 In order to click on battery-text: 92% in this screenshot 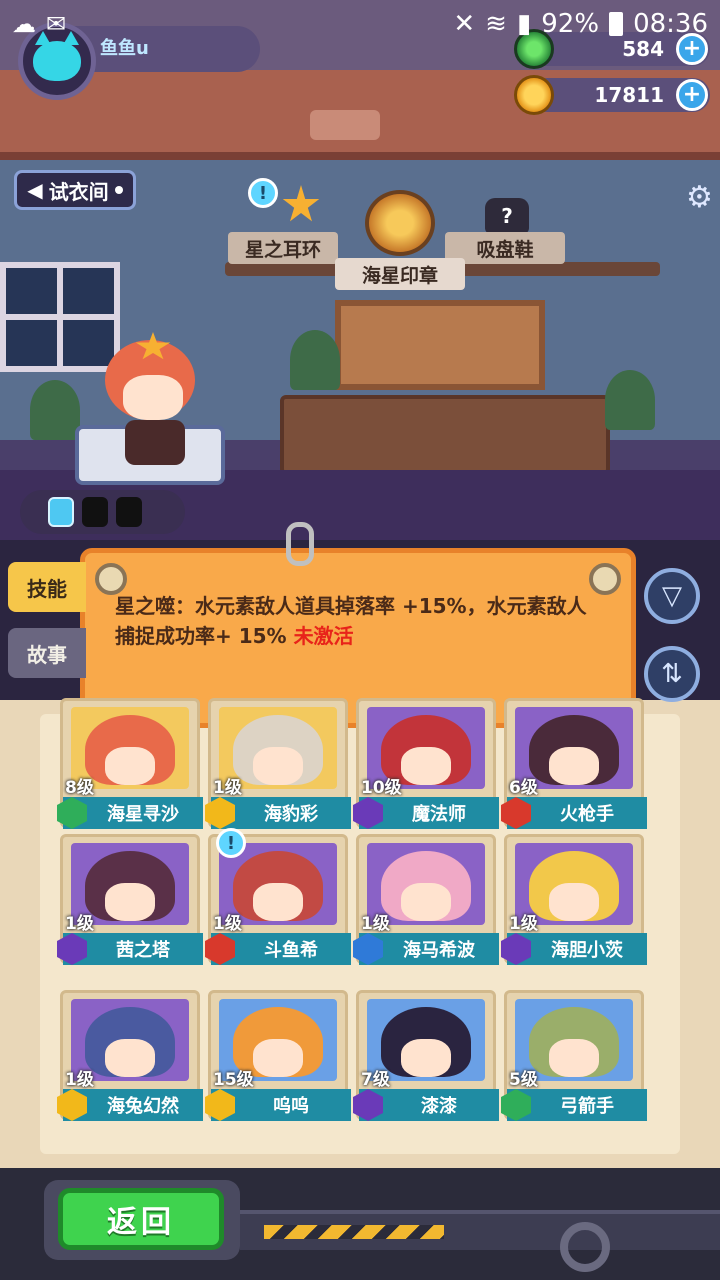, I will do `click(570, 24)`.